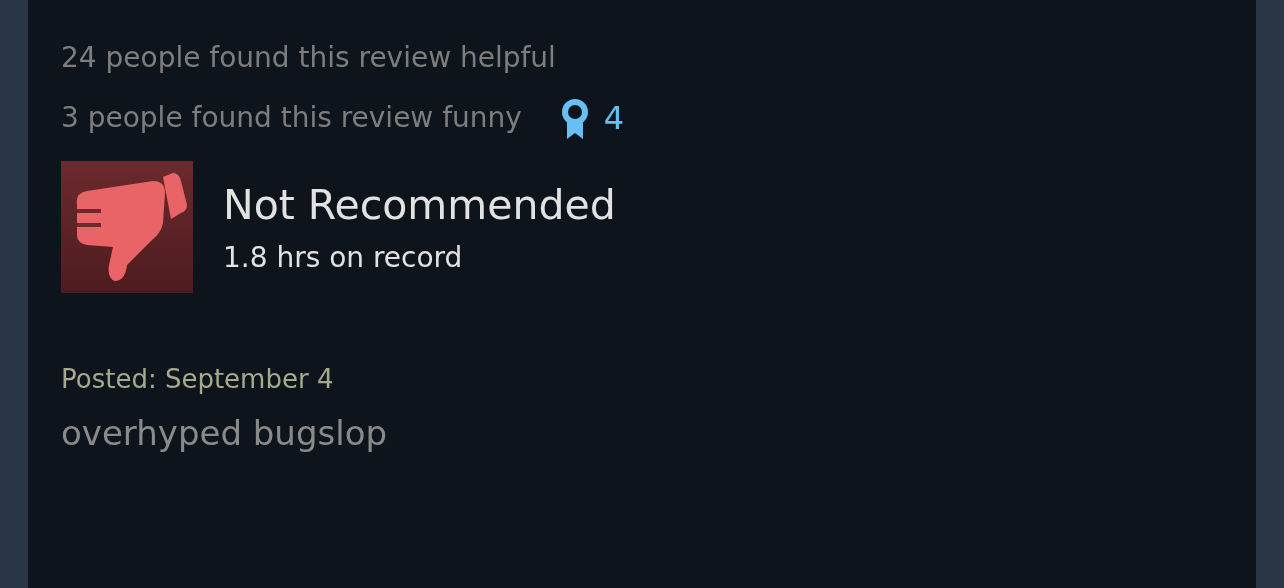  Describe the element at coordinates (343, 258) in the screenshot. I see `hours-on-record: 1.8 hrs on record` at that location.